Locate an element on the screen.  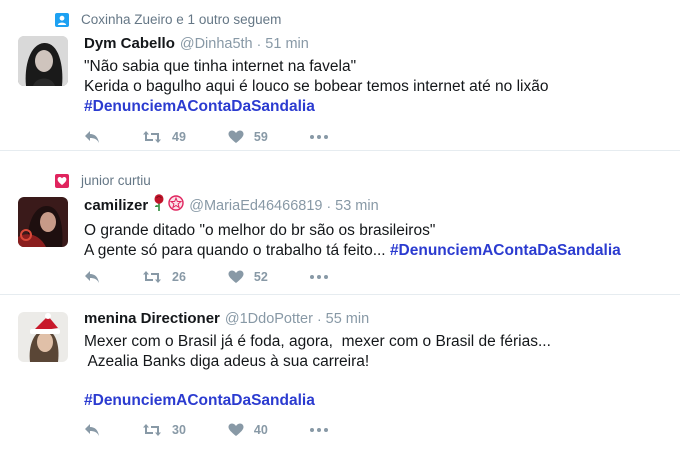
display-name: camilizer is located at coordinates (116, 206).